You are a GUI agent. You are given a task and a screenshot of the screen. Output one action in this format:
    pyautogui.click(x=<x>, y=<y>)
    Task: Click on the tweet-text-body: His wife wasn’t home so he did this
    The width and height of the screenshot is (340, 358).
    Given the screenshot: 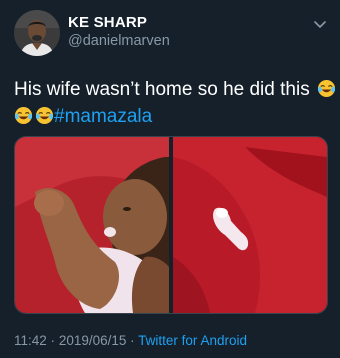 What is the action you would take?
    pyautogui.click(x=162, y=89)
    